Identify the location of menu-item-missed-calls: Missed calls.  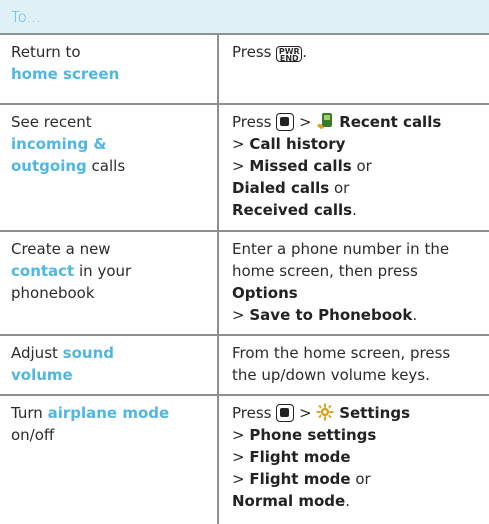
(300, 166).